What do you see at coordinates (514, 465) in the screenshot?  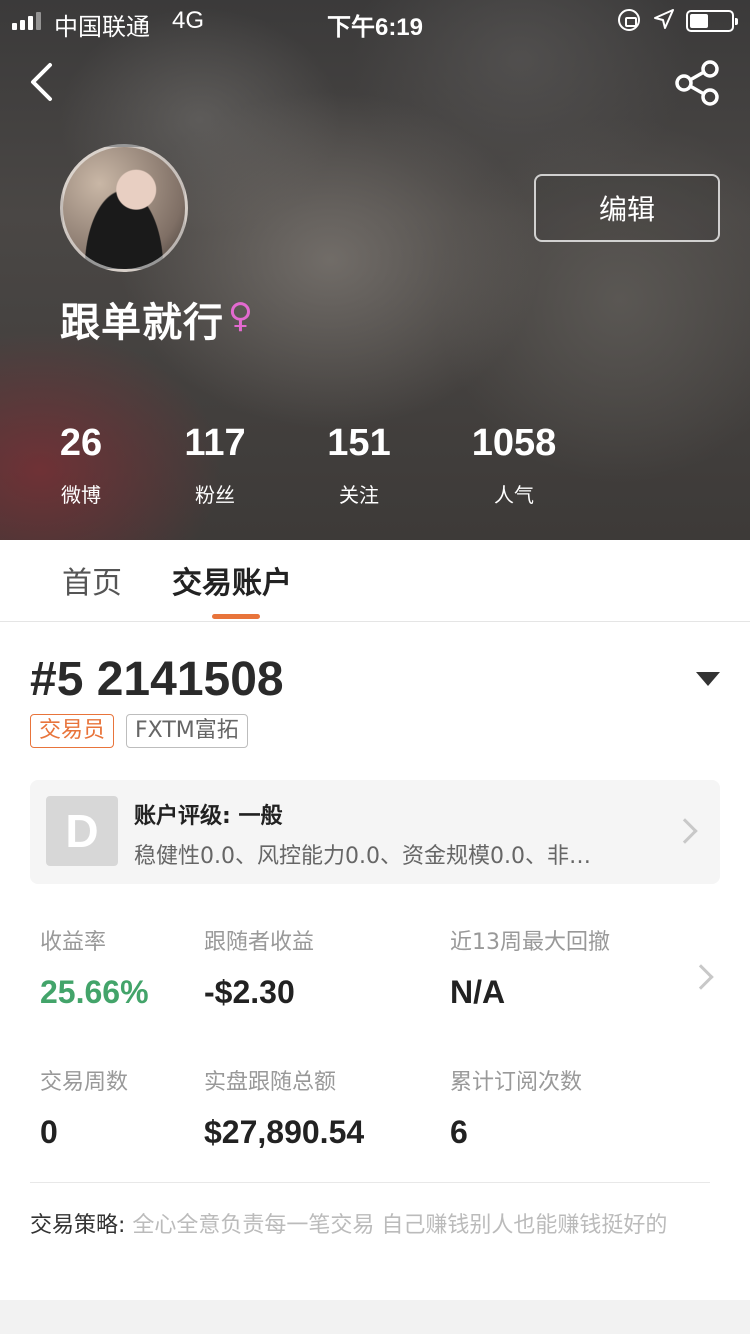 I see `stat-popularity: 1058 人气` at bounding box center [514, 465].